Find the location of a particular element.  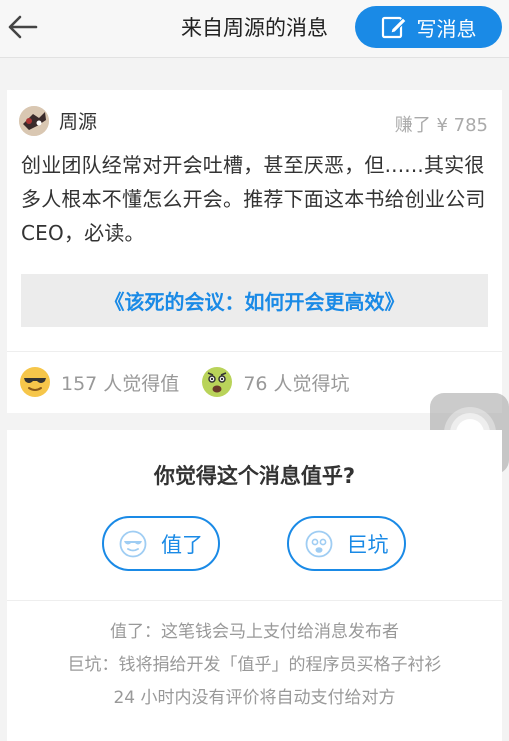

pit-count: 76 人觉得坑 is located at coordinates (296, 383).